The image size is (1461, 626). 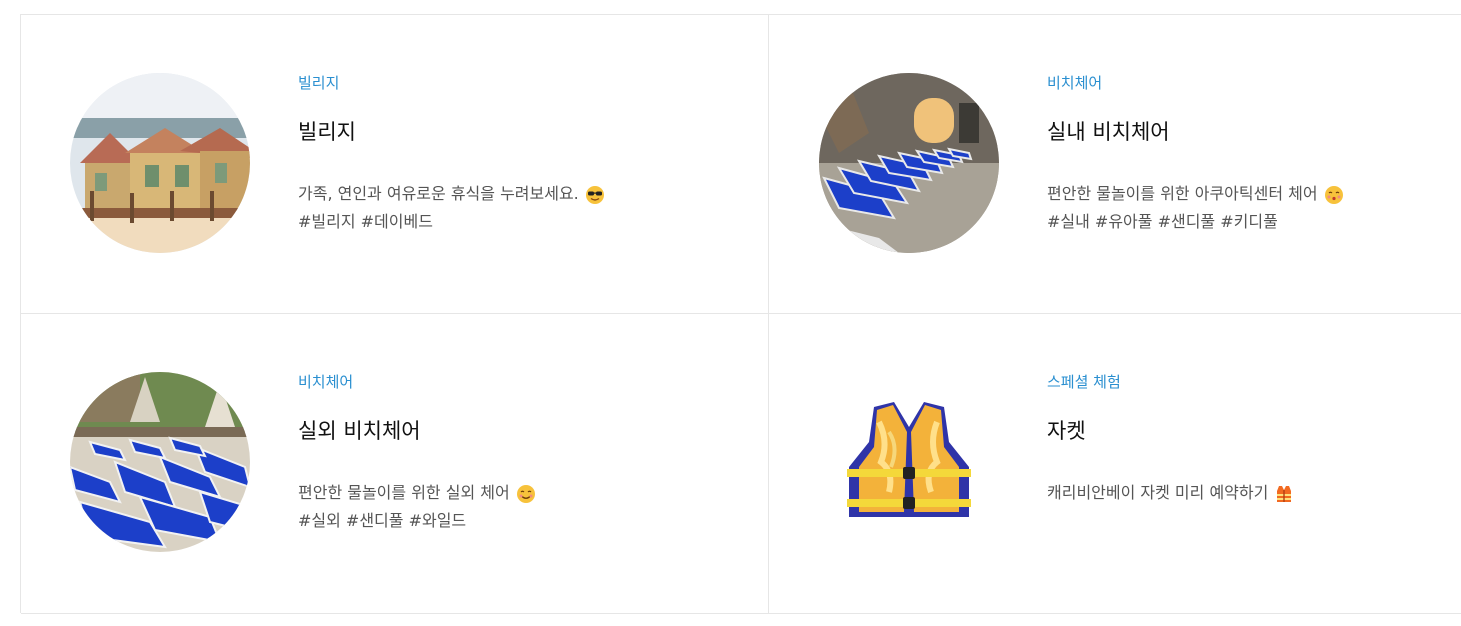 What do you see at coordinates (526, 494) in the screenshot?
I see `smiling-face-icon` at bounding box center [526, 494].